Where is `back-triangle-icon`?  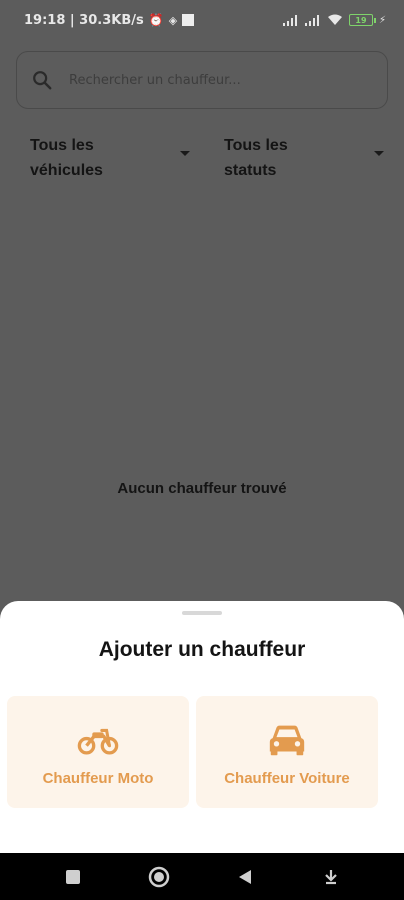 back-triangle-icon is located at coordinates (245, 876).